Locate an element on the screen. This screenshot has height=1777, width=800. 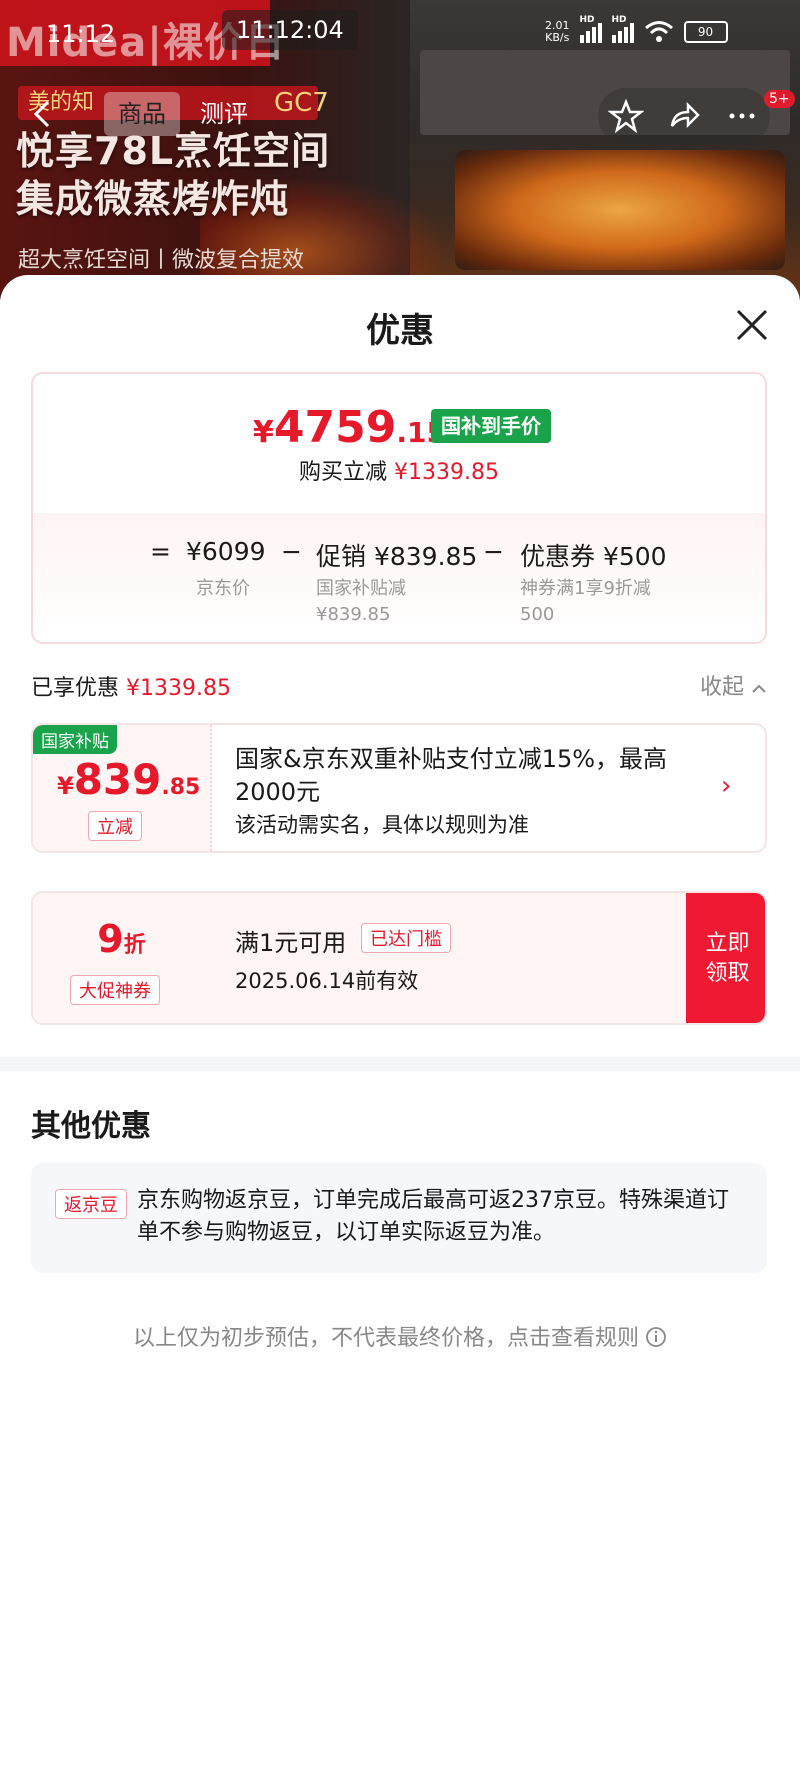
status-clock-overlay: 11:12:04 is located at coordinates (290, 30).